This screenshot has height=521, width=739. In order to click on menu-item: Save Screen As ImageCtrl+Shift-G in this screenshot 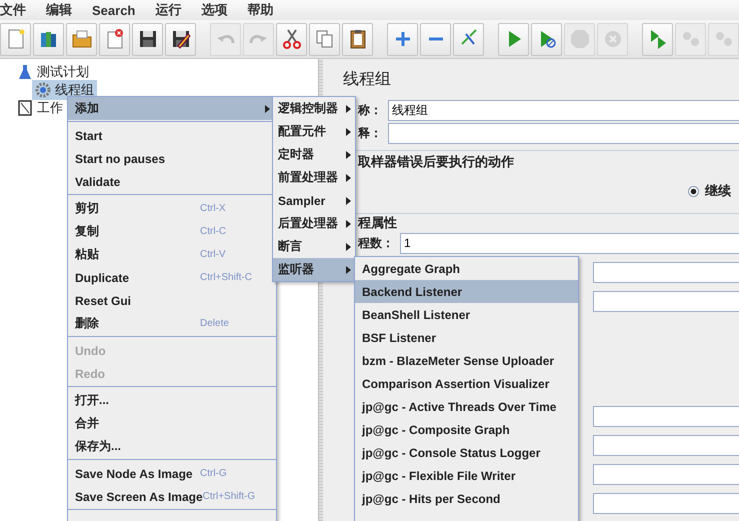, I will do `click(172, 496)`.